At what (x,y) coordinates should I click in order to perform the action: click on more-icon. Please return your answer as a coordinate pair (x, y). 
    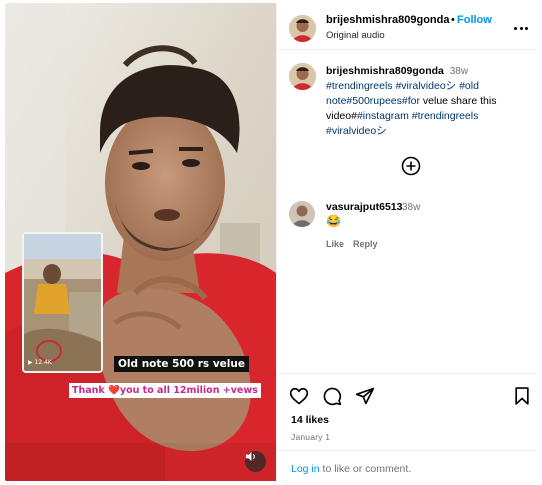
    Looking at the image, I should click on (521, 28).